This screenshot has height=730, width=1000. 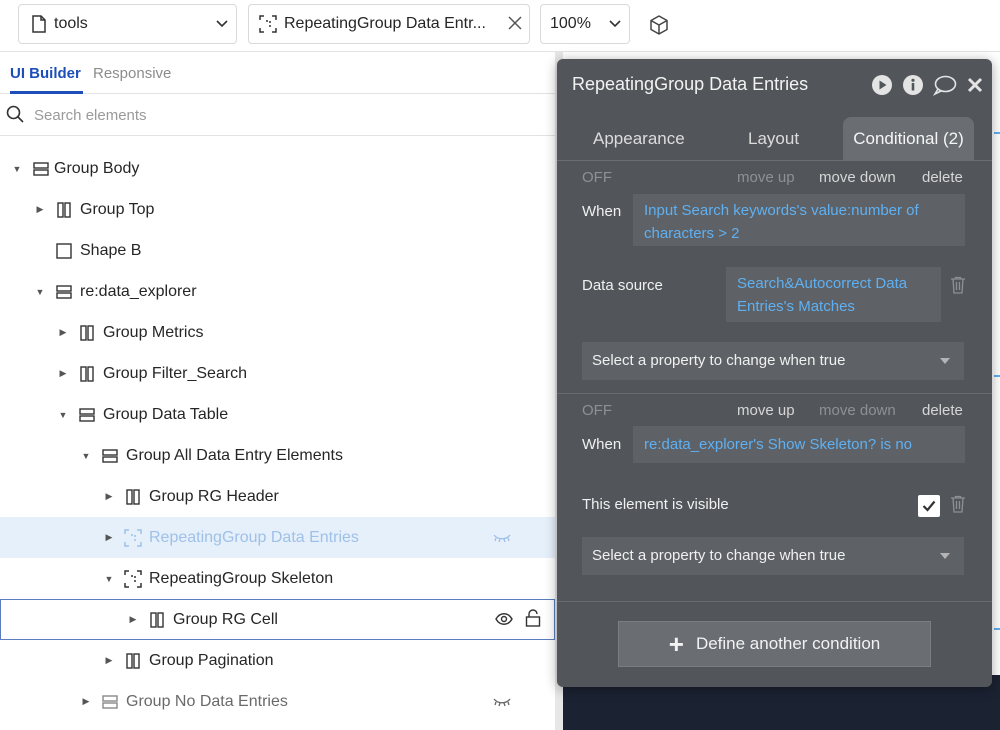 What do you see at coordinates (277, 496) in the screenshot?
I see `tree-item-group-rg-header: ▶ Group RG Header` at bounding box center [277, 496].